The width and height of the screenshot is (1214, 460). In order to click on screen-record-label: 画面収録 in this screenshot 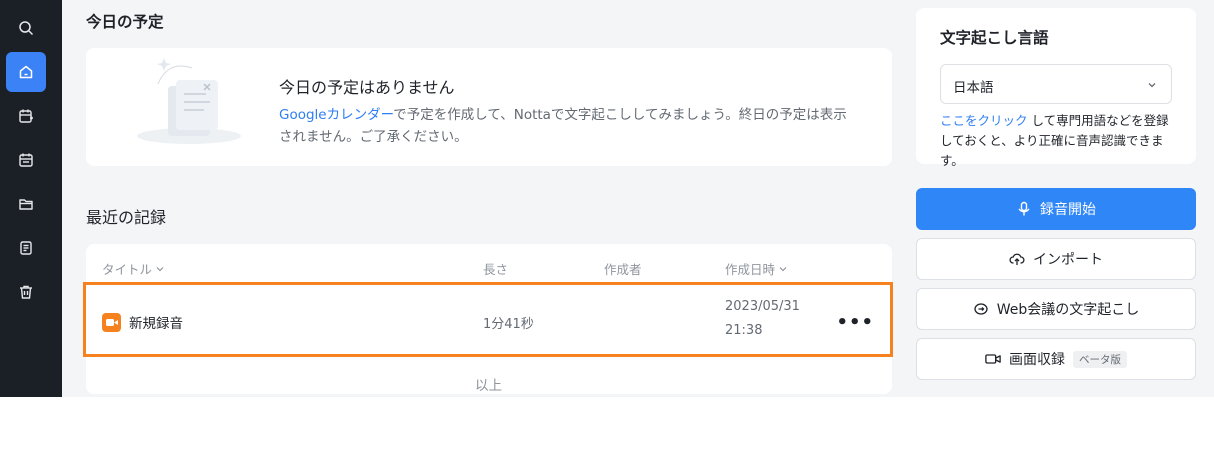, I will do `click(1037, 360)`.